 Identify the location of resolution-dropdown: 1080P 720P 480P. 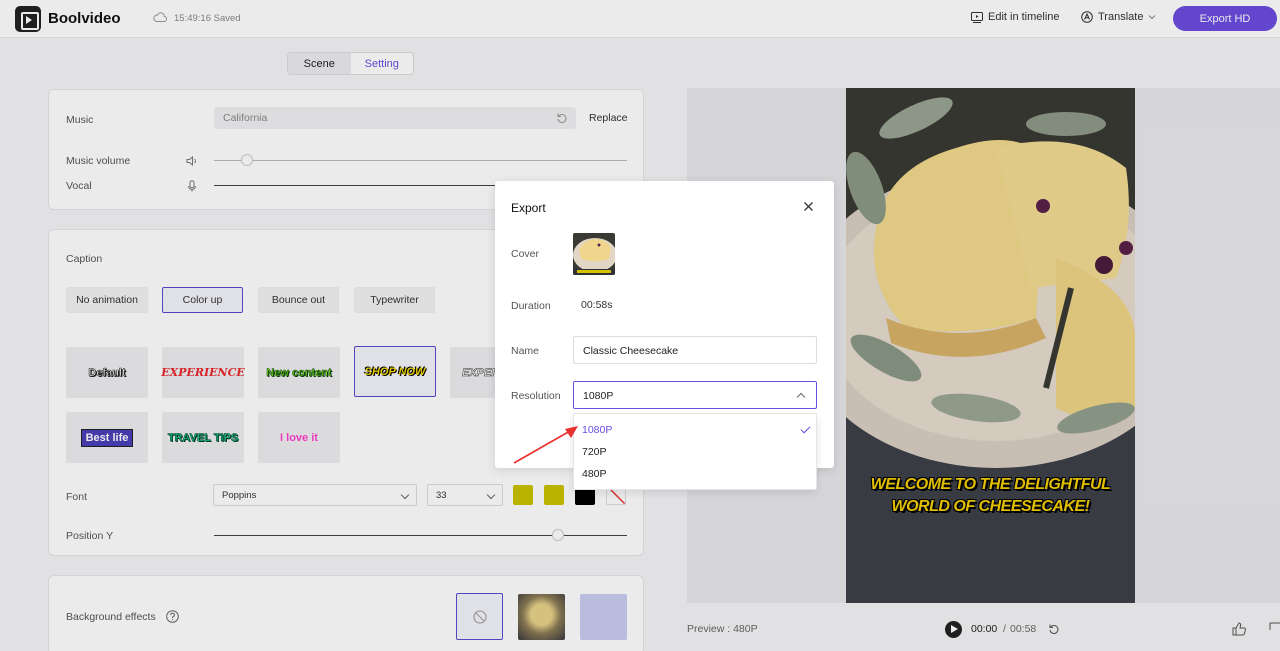
(695, 451).